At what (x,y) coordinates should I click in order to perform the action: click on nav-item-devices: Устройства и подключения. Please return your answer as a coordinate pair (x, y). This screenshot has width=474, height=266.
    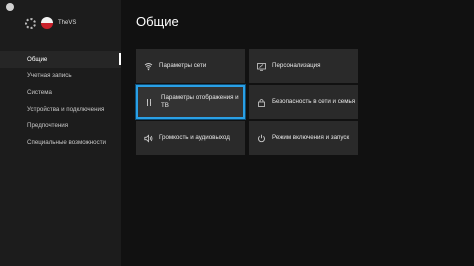
    Looking at the image, I should click on (60, 109).